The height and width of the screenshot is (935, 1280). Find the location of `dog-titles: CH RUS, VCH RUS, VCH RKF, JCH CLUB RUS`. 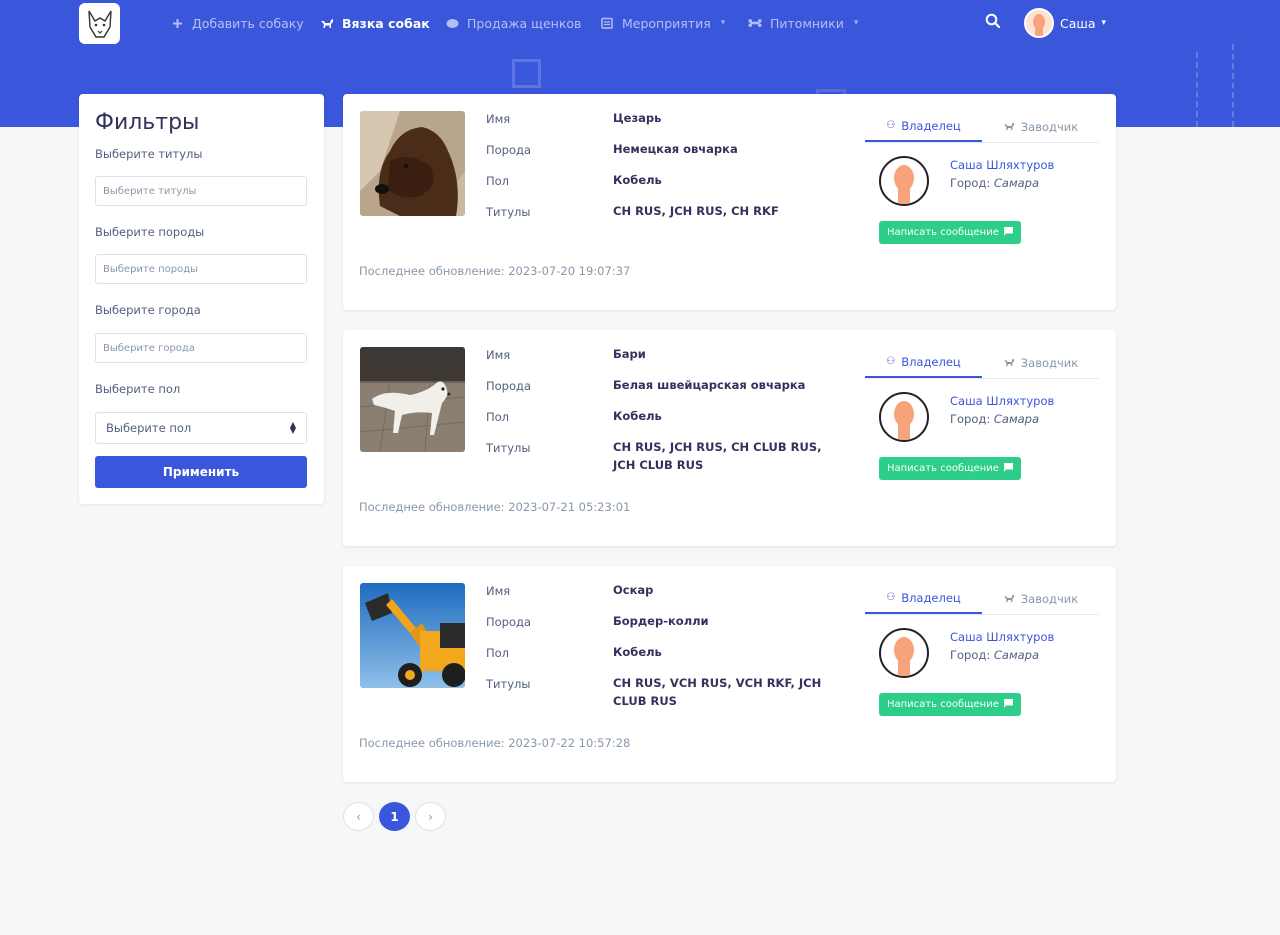

dog-titles: CH RUS, VCH RUS, VCH RKF, JCH CLUB RUS is located at coordinates (717, 692).